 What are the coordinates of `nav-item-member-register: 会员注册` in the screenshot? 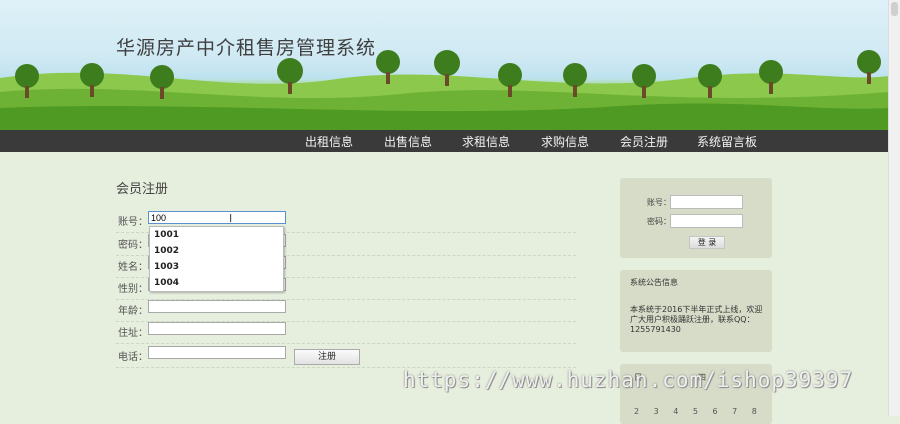 It's located at (644, 141).